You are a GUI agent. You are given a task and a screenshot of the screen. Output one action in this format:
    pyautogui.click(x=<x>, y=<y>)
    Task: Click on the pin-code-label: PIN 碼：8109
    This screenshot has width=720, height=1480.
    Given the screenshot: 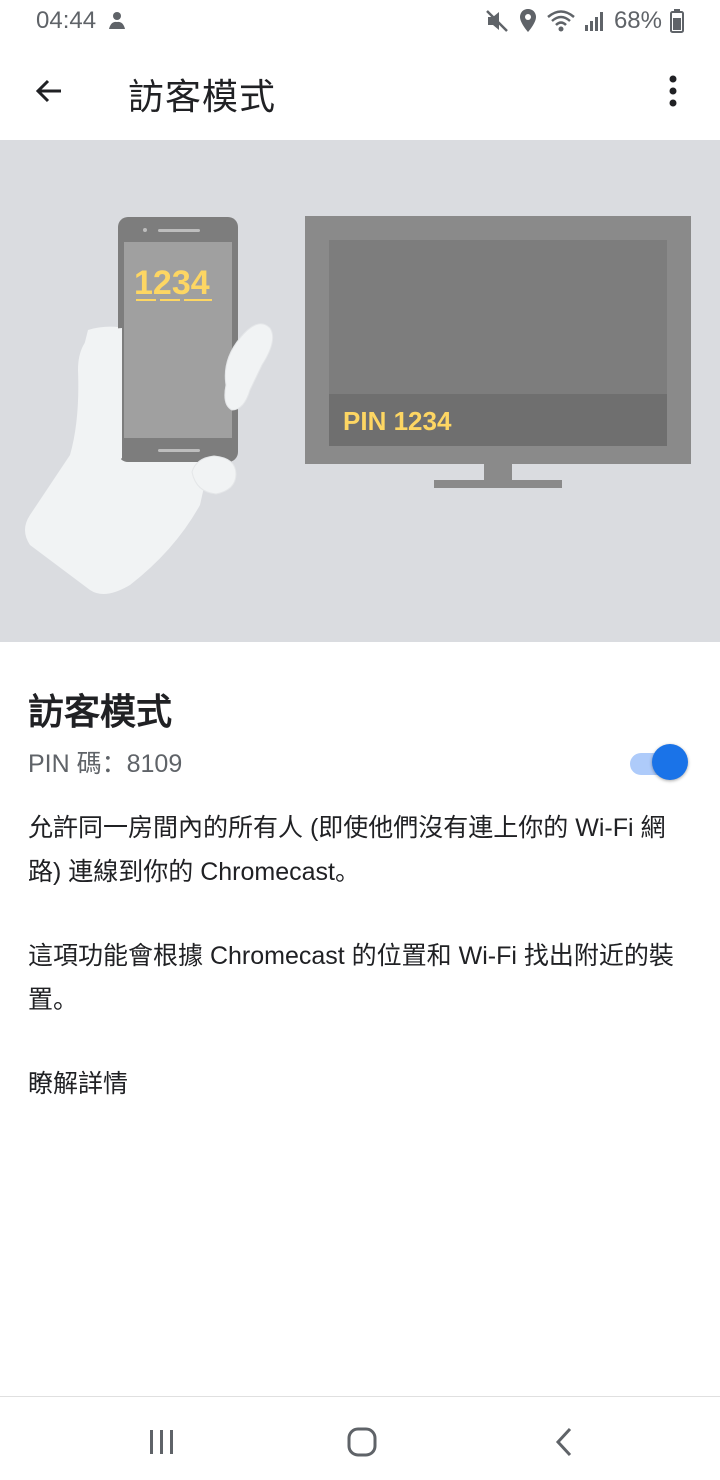 What is the action you would take?
    pyautogui.click(x=105, y=764)
    